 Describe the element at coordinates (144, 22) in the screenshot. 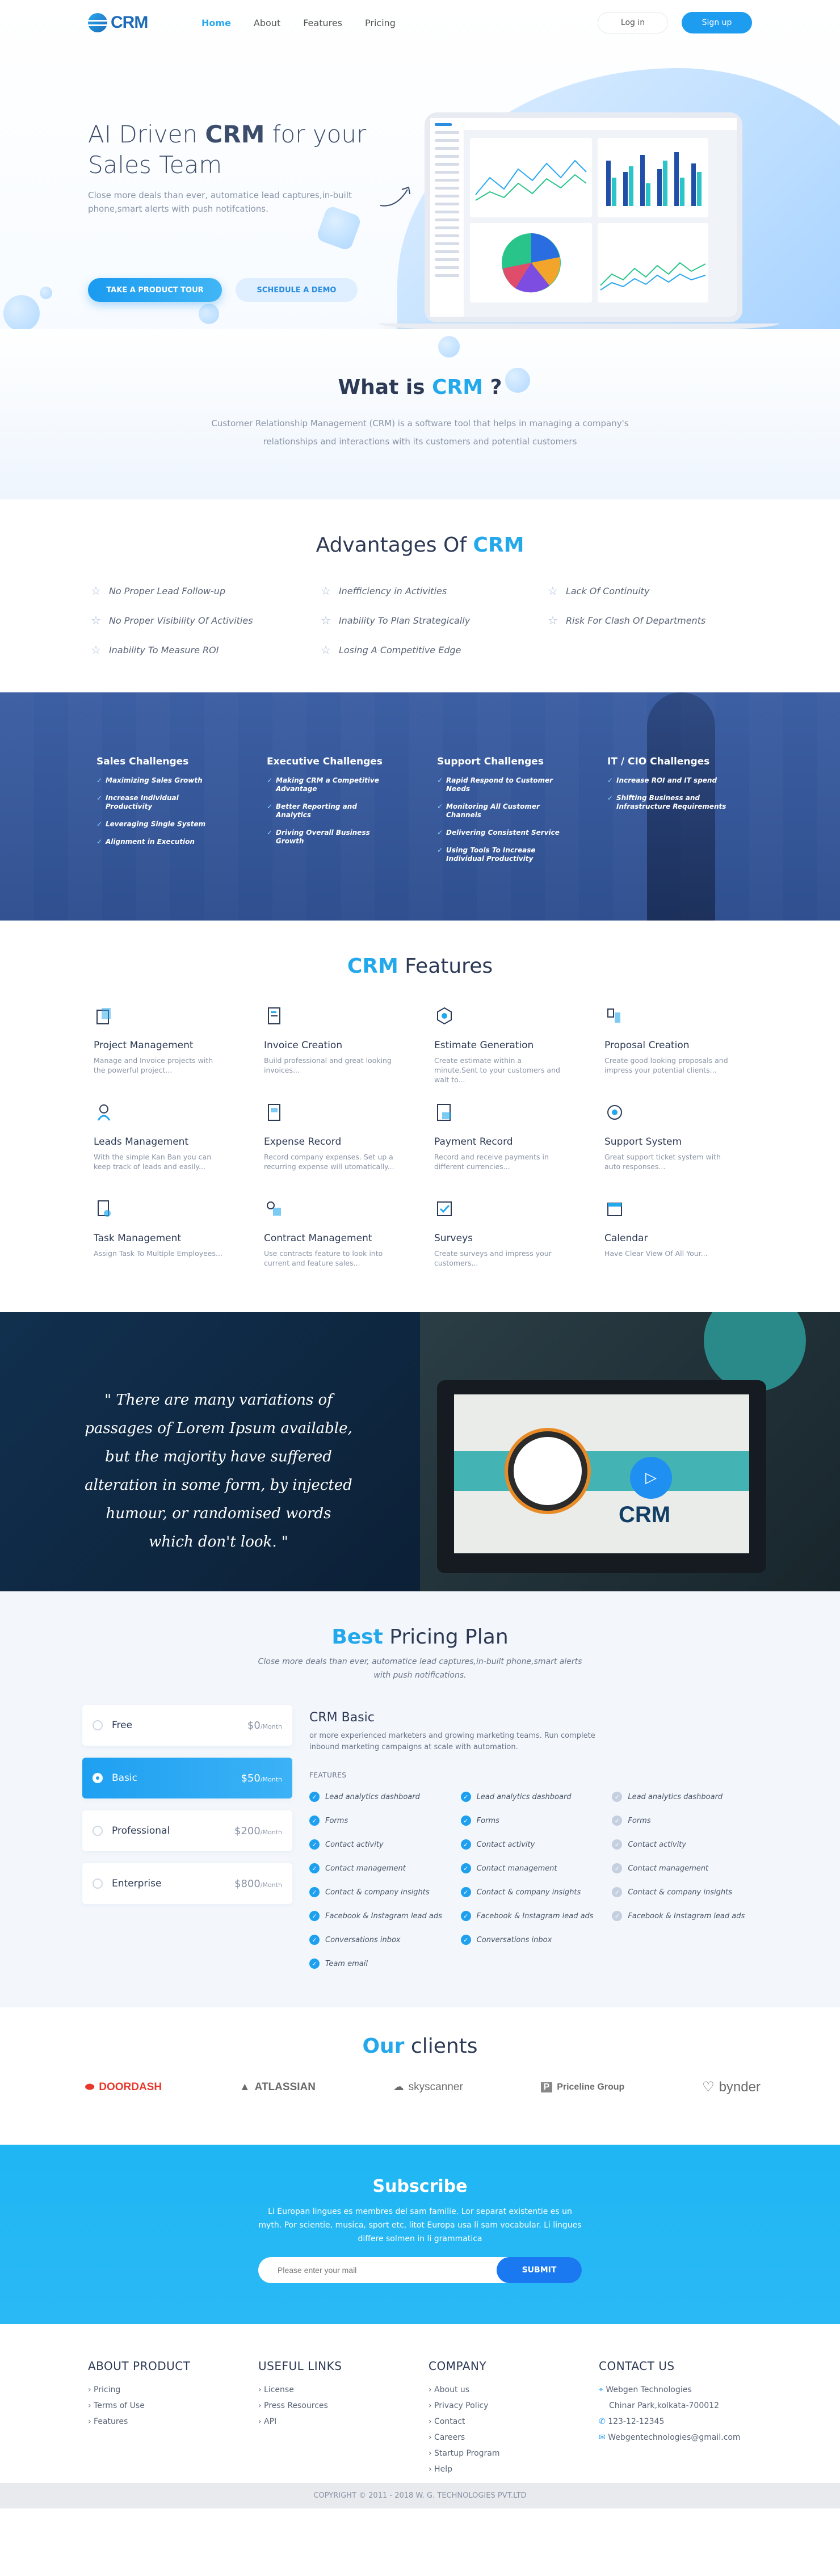

I see `crm-logo: CRM` at that location.